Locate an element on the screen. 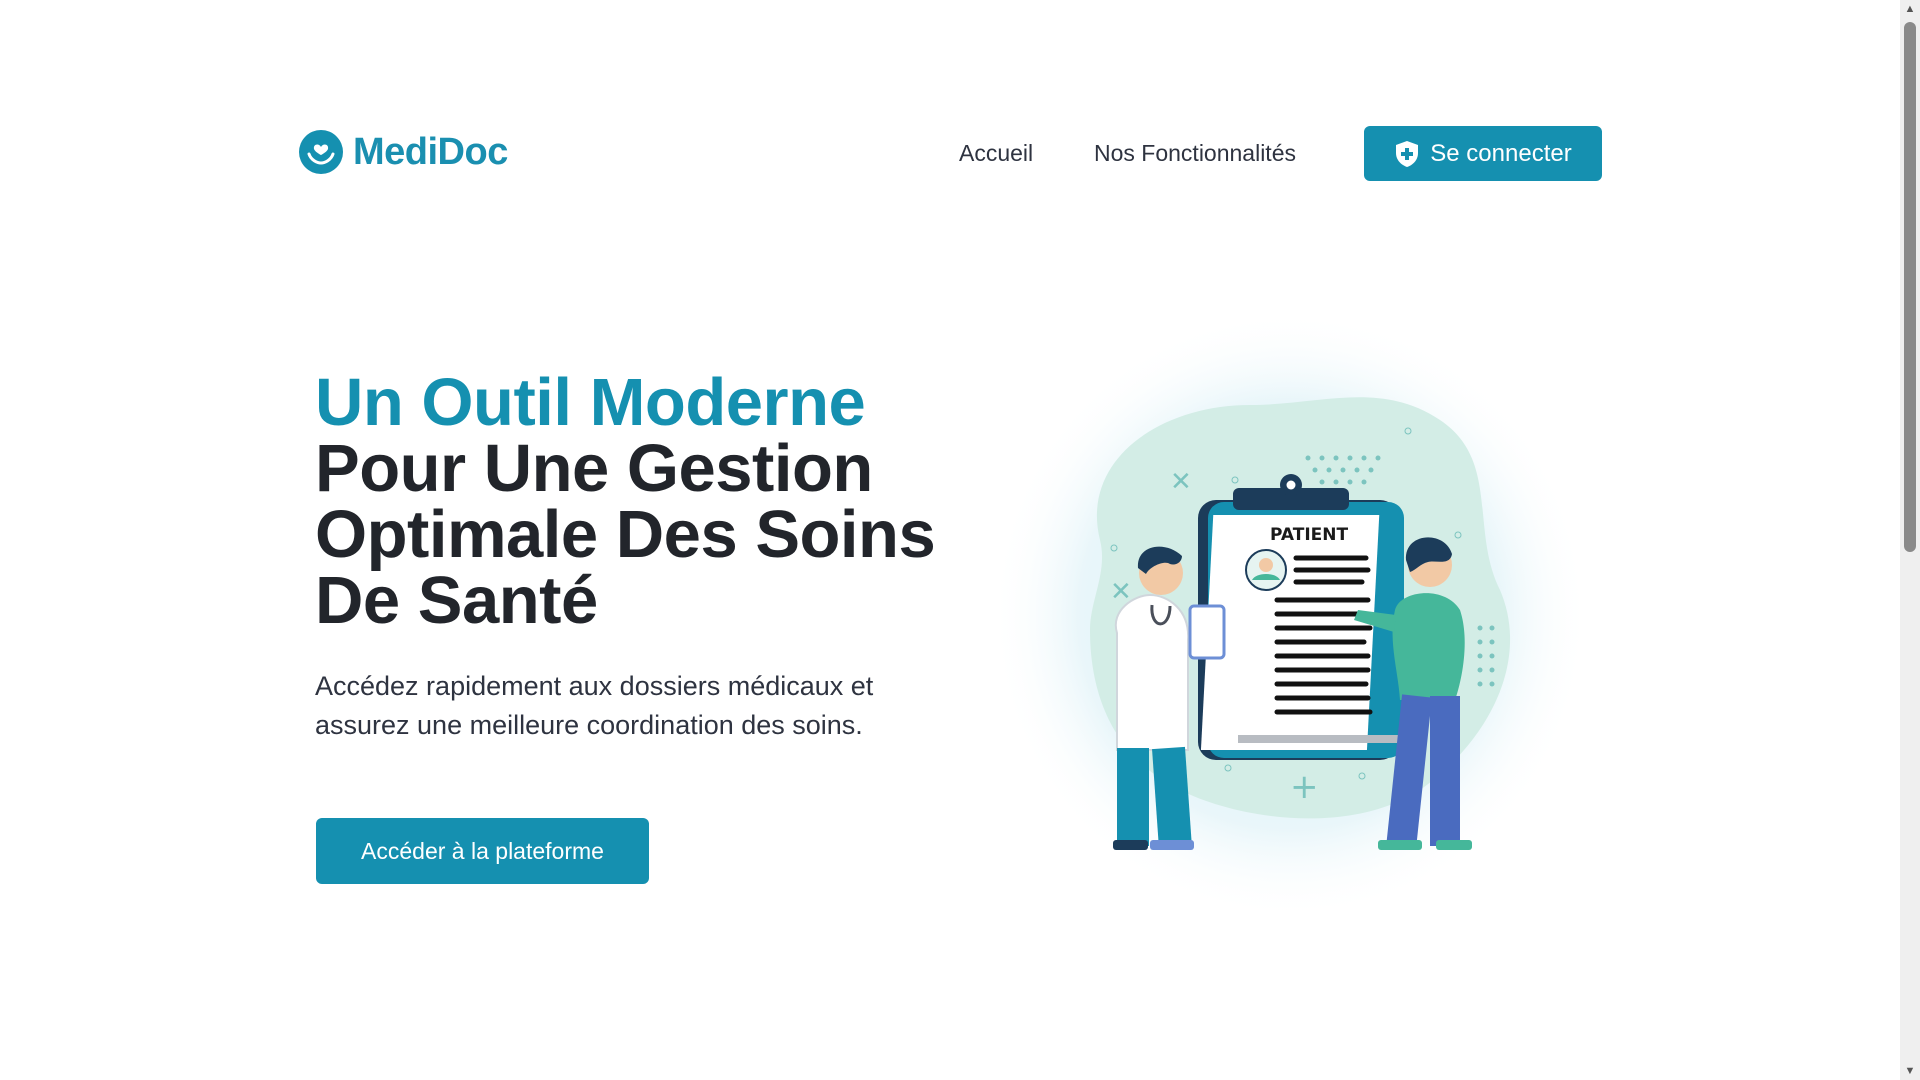 The width and height of the screenshot is (1920, 1080). scroll-down-arrow-icon: ▼ is located at coordinates (1910, 1071).